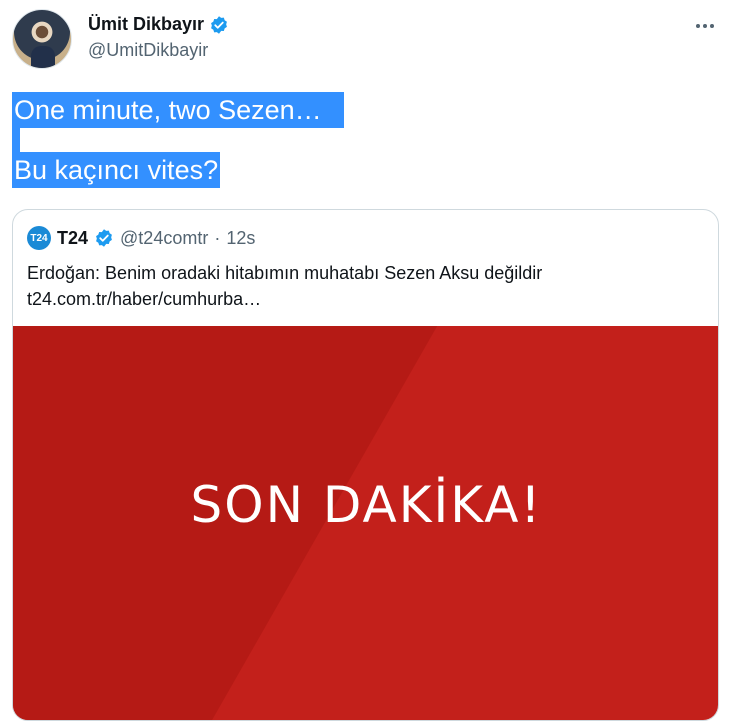  Describe the element at coordinates (42, 39) in the screenshot. I see `author-avatar` at that location.